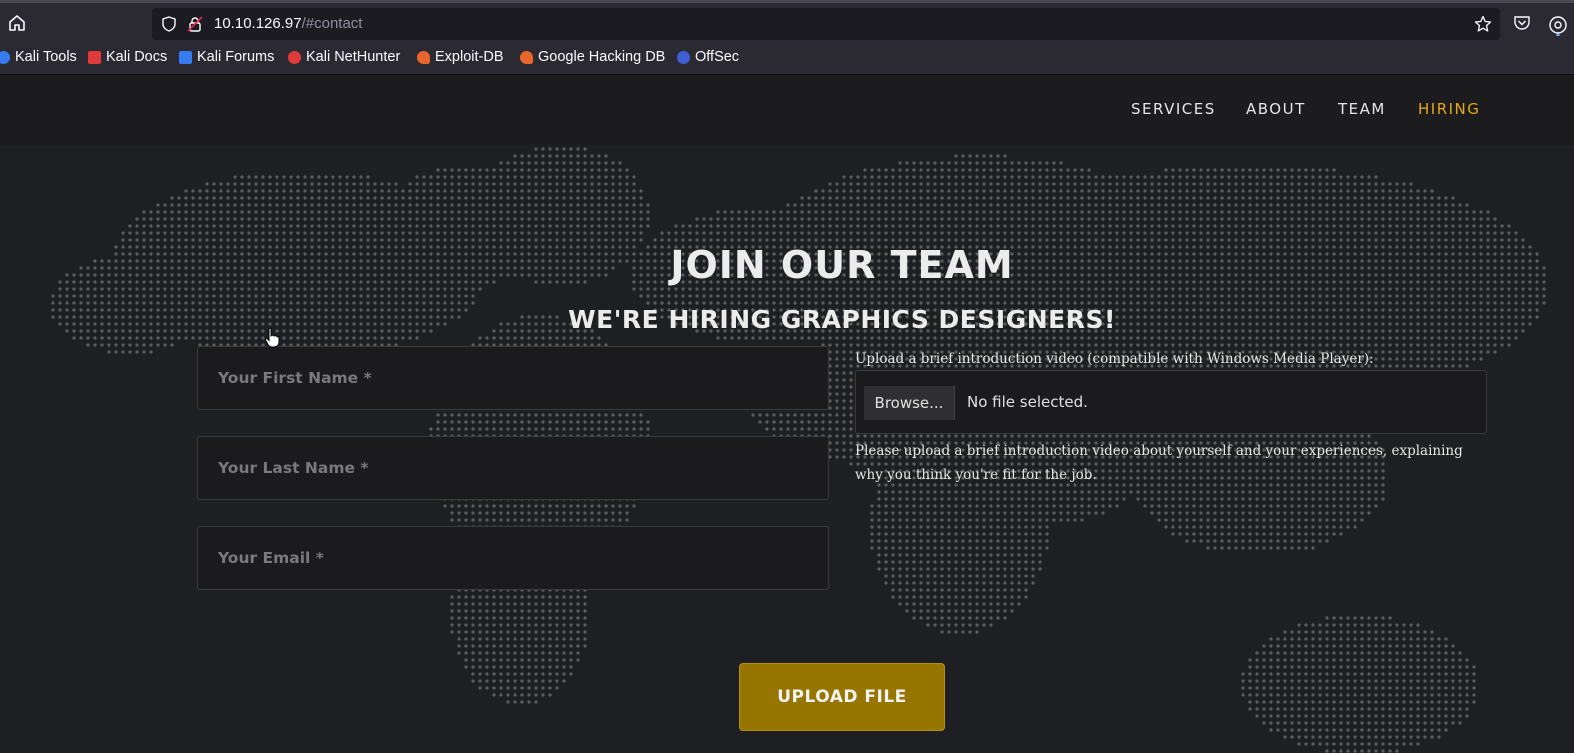 The width and height of the screenshot is (1574, 753). What do you see at coordinates (708, 57) in the screenshot?
I see `bookmark-offsec: OffSec` at bounding box center [708, 57].